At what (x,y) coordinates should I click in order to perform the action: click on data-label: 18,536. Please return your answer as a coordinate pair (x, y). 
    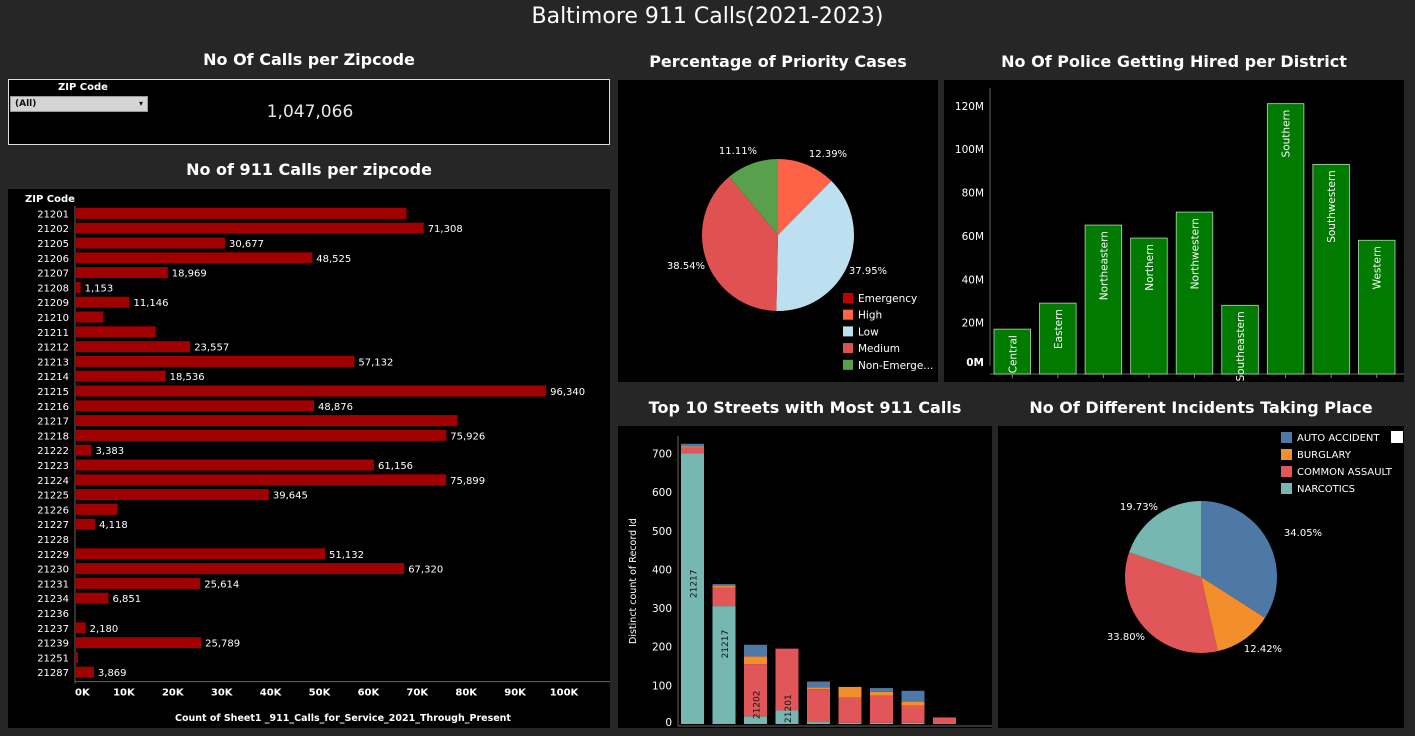
    Looking at the image, I should click on (187, 377).